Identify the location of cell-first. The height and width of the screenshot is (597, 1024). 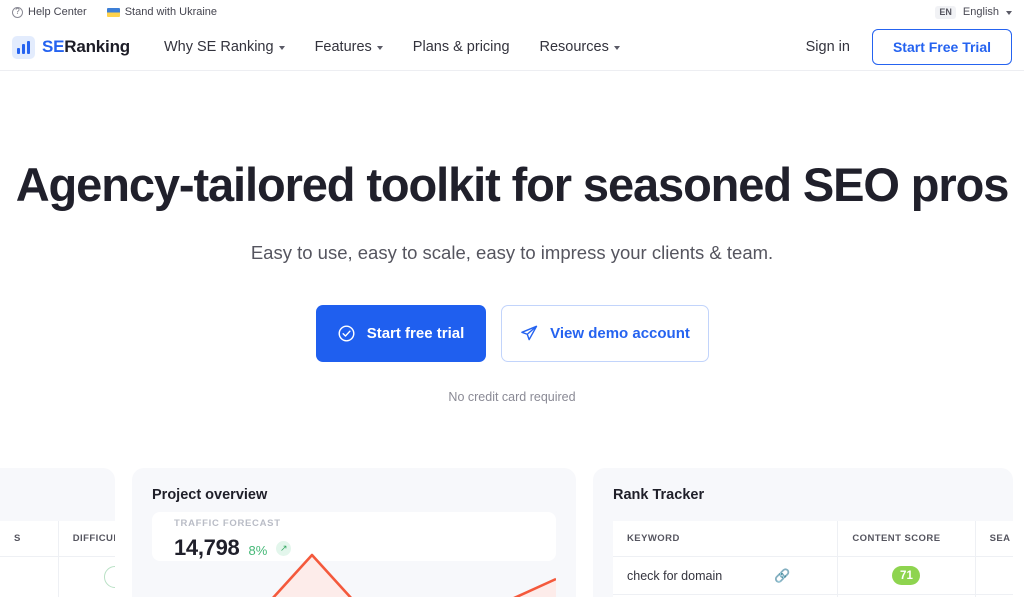
(29, 576).